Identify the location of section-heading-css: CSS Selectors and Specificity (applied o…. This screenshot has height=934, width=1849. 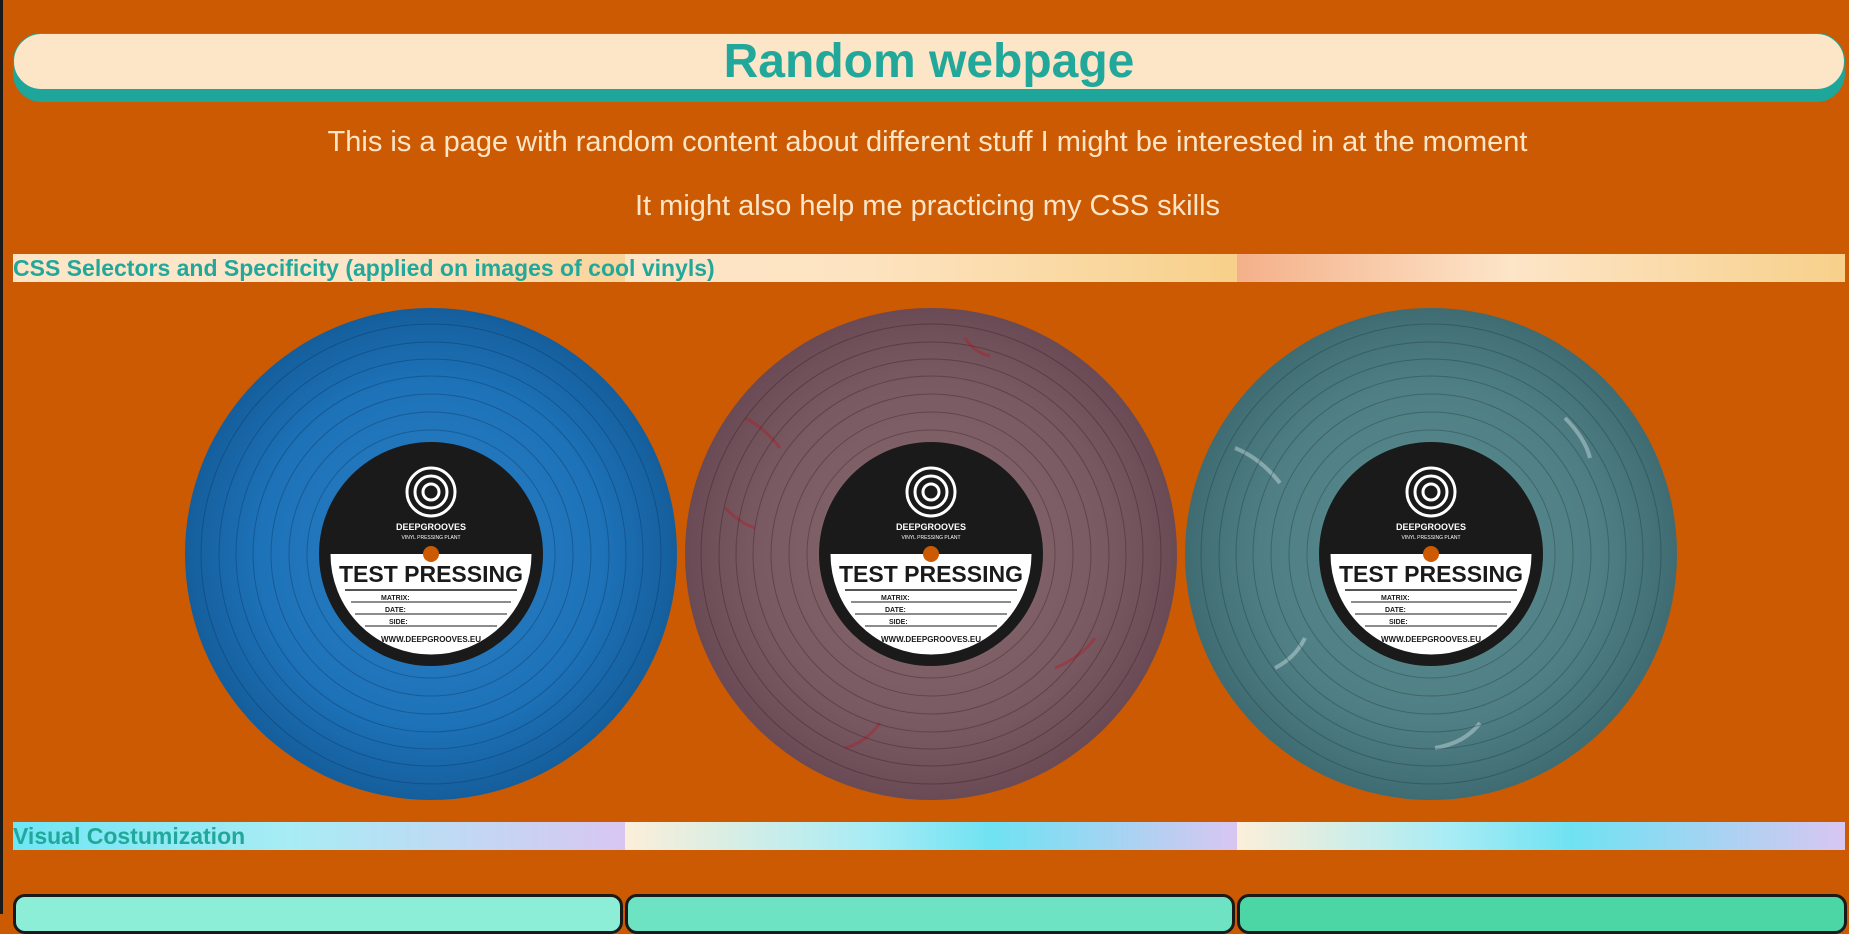
(364, 267).